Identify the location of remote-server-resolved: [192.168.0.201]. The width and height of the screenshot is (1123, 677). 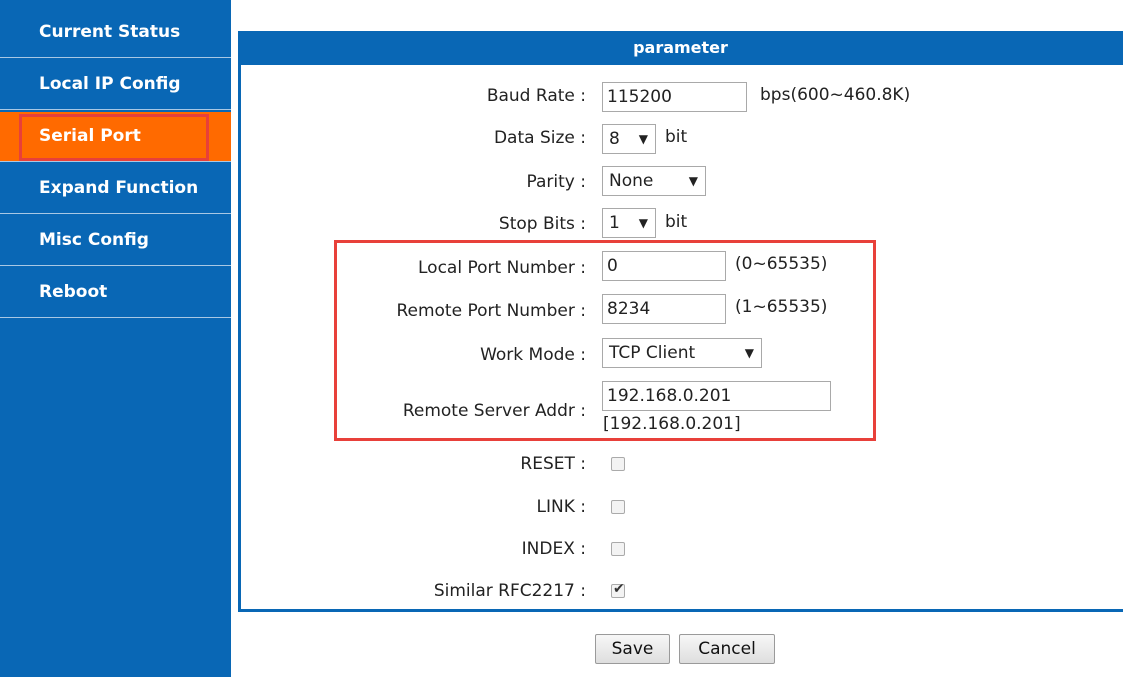
(672, 424).